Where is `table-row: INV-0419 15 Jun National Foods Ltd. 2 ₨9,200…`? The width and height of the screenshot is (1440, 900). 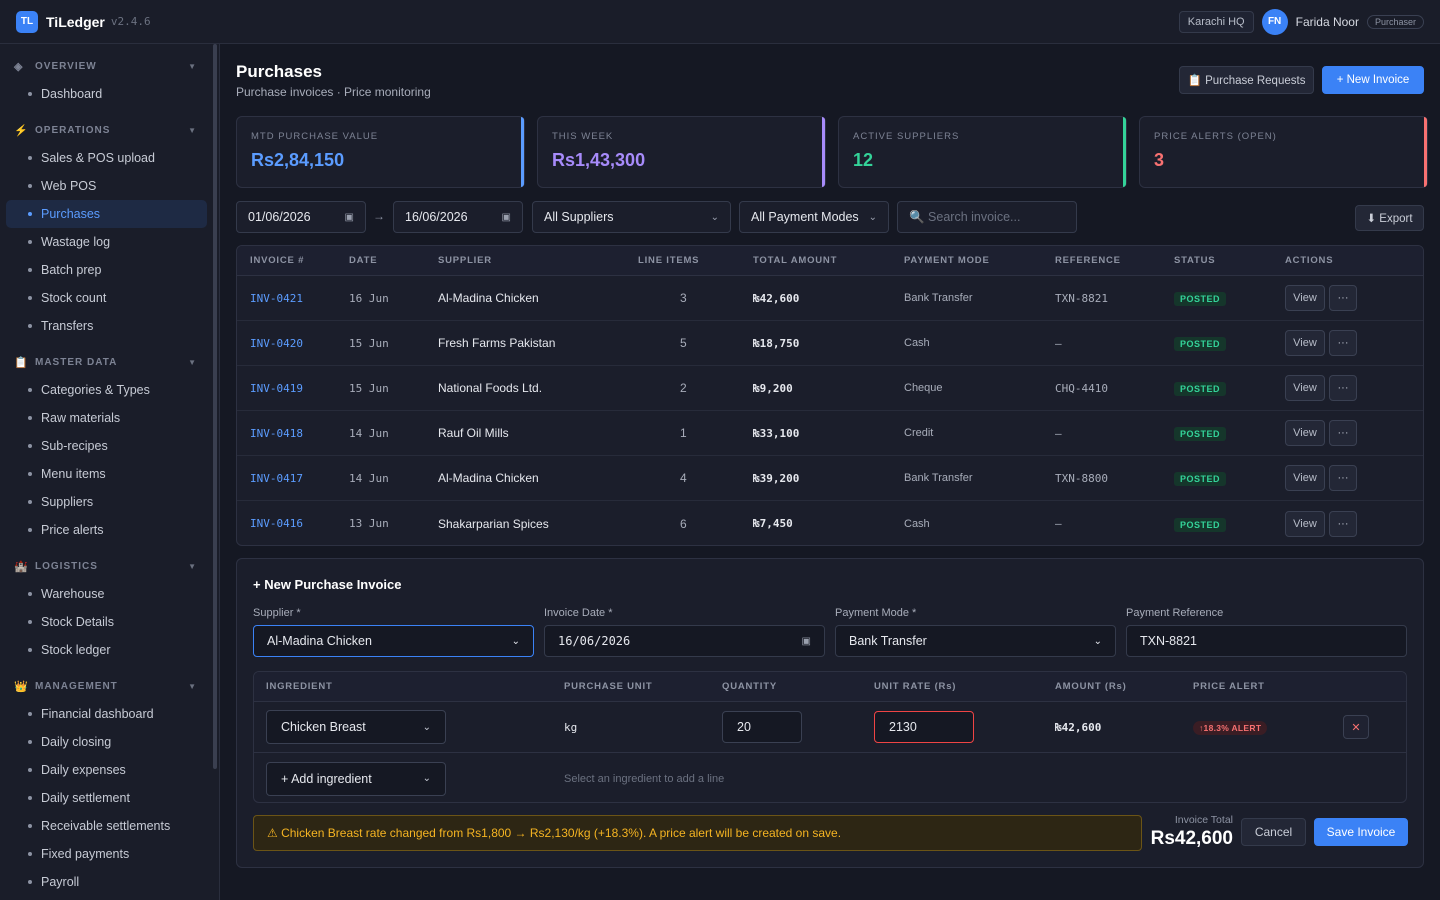
table-row: INV-0419 15 Jun National Foods Ltd. 2 ₨9,200… is located at coordinates (830, 388).